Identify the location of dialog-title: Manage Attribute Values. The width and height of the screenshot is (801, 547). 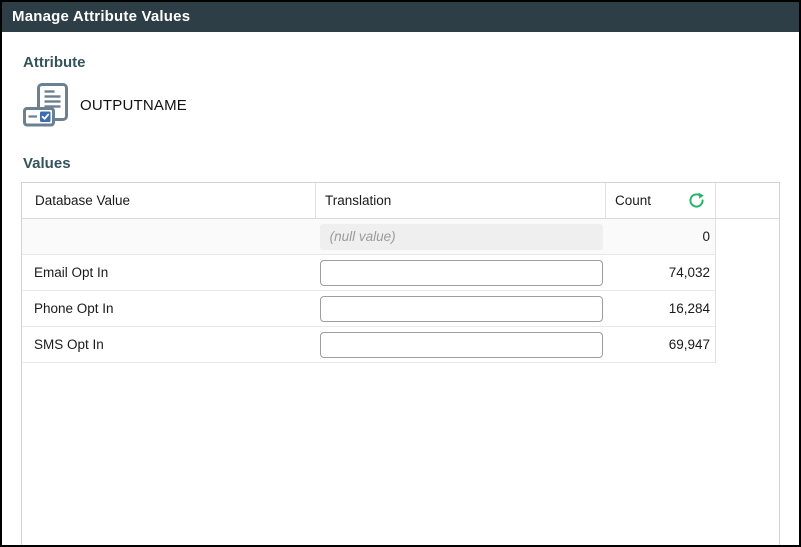
(101, 16).